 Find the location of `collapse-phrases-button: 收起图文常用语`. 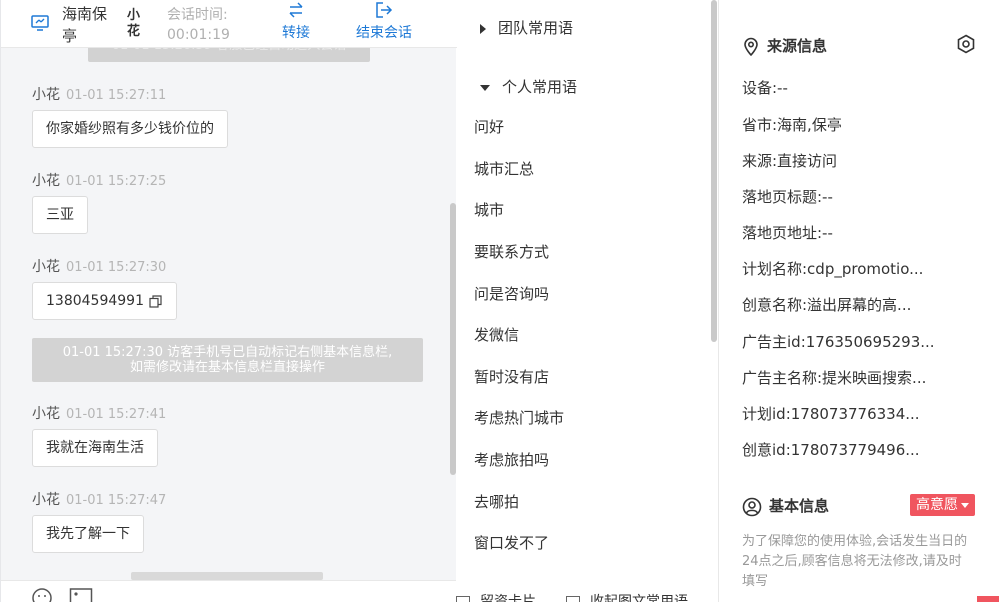

collapse-phrases-button: 收起图文常用语 is located at coordinates (627, 596).